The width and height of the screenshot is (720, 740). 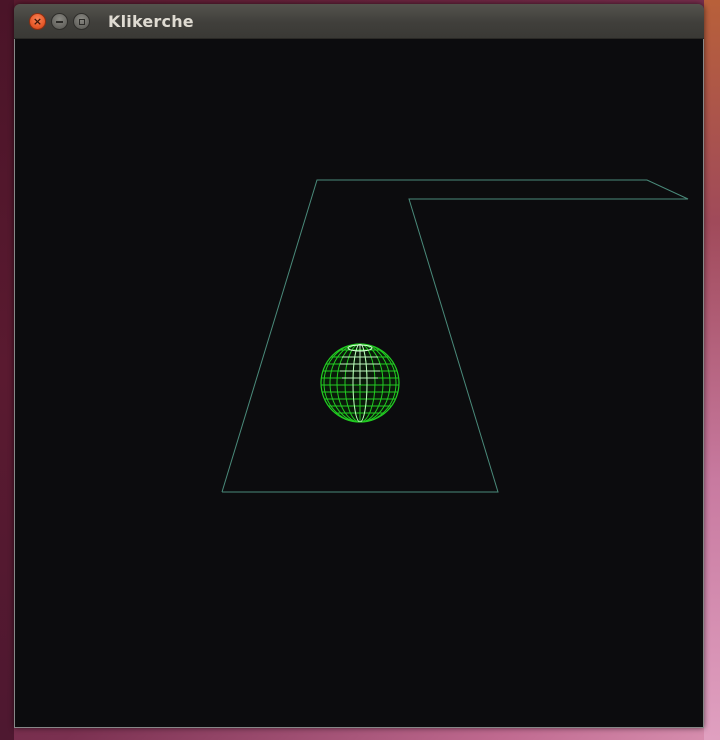 I want to click on close-button: ×, so click(x=37, y=21).